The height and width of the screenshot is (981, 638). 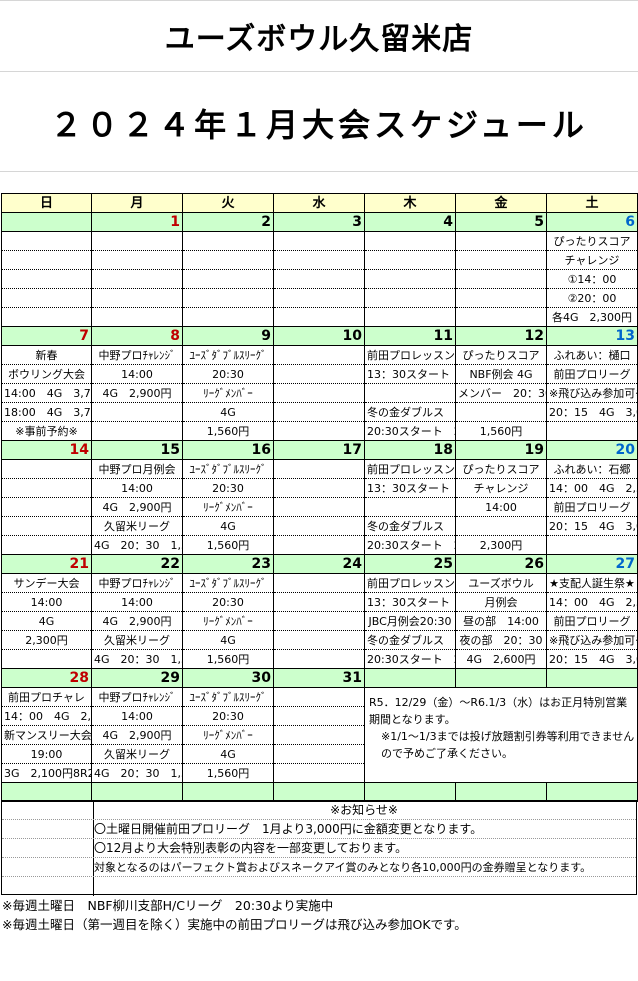 What do you see at coordinates (410, 659) in the screenshot?
I see `event-cell: 20:30スタート 2,100円` at bounding box center [410, 659].